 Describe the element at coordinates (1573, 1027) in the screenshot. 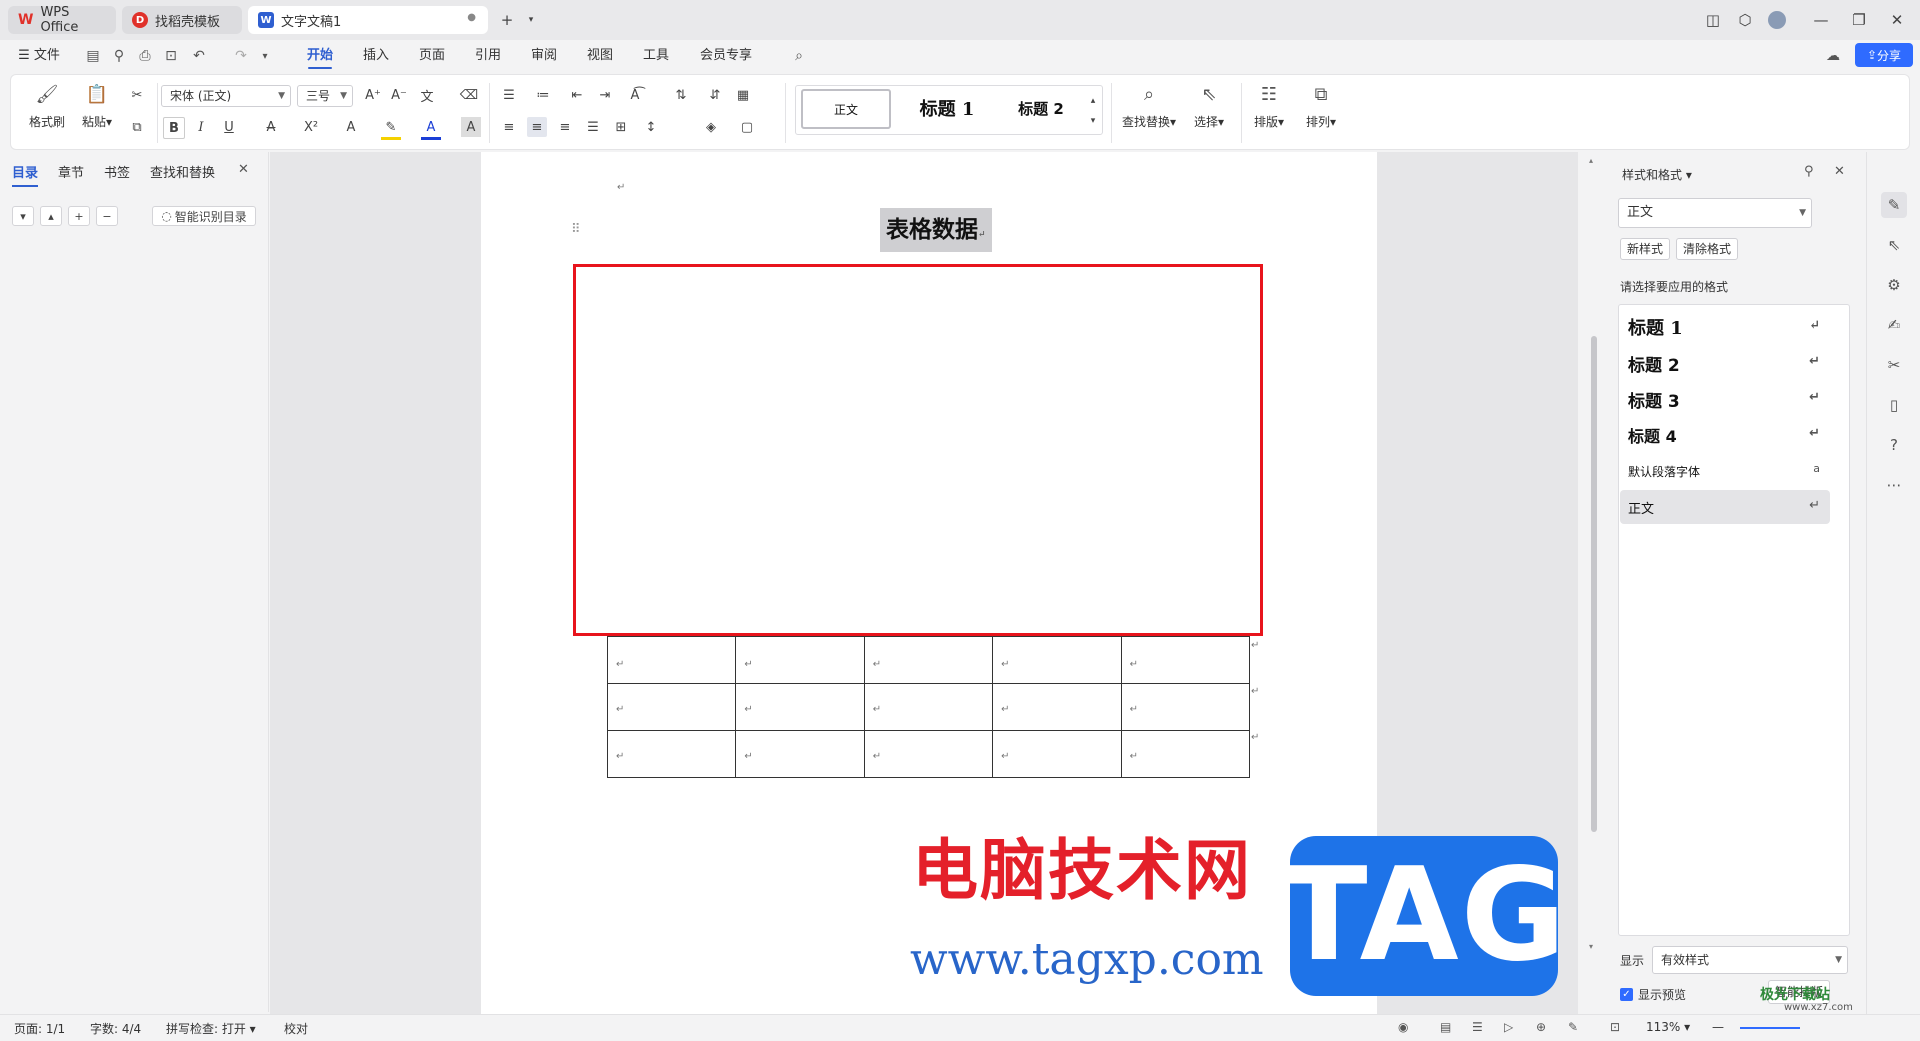

I see `pen-icon: ✎` at that location.